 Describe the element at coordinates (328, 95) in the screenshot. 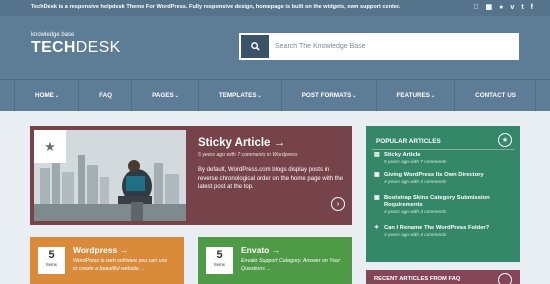

I see `nav-item-post-formats: POST FORMATS⌄` at that location.